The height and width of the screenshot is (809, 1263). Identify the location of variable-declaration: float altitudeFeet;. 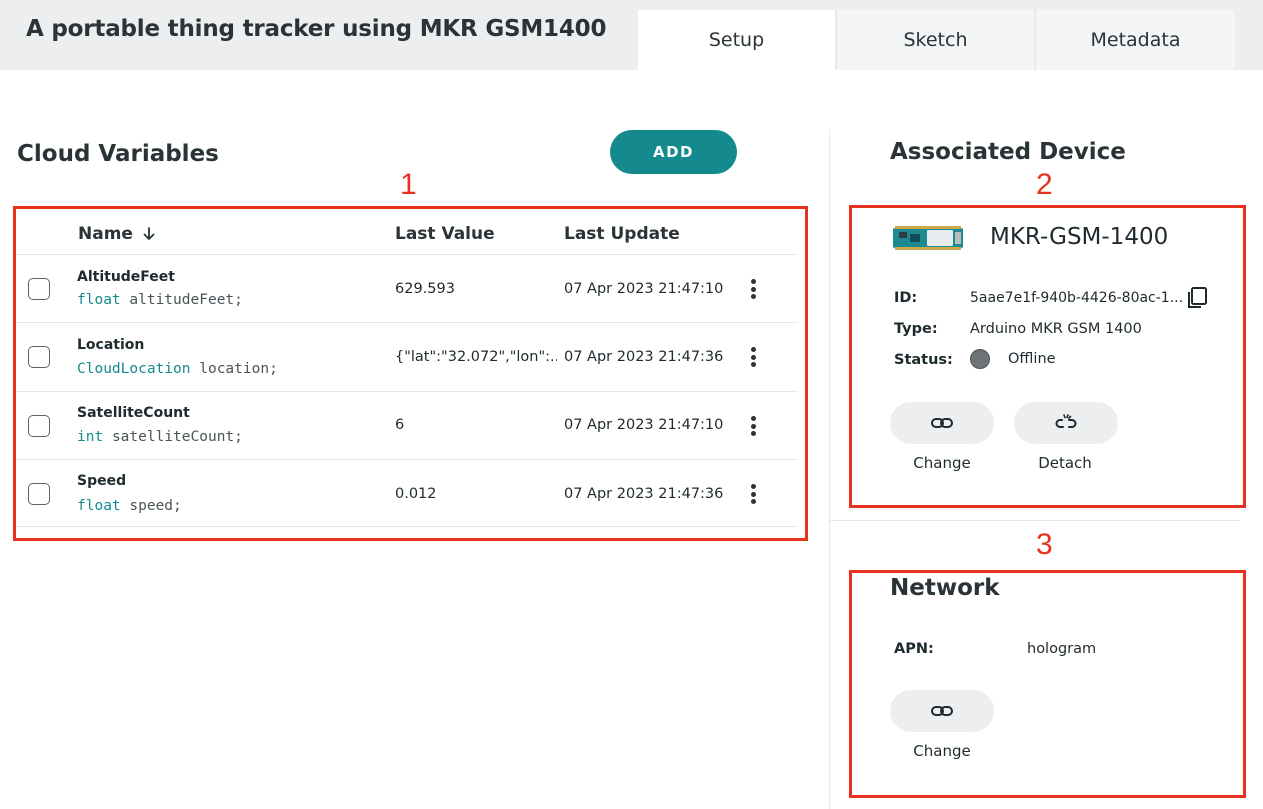
(160, 300).